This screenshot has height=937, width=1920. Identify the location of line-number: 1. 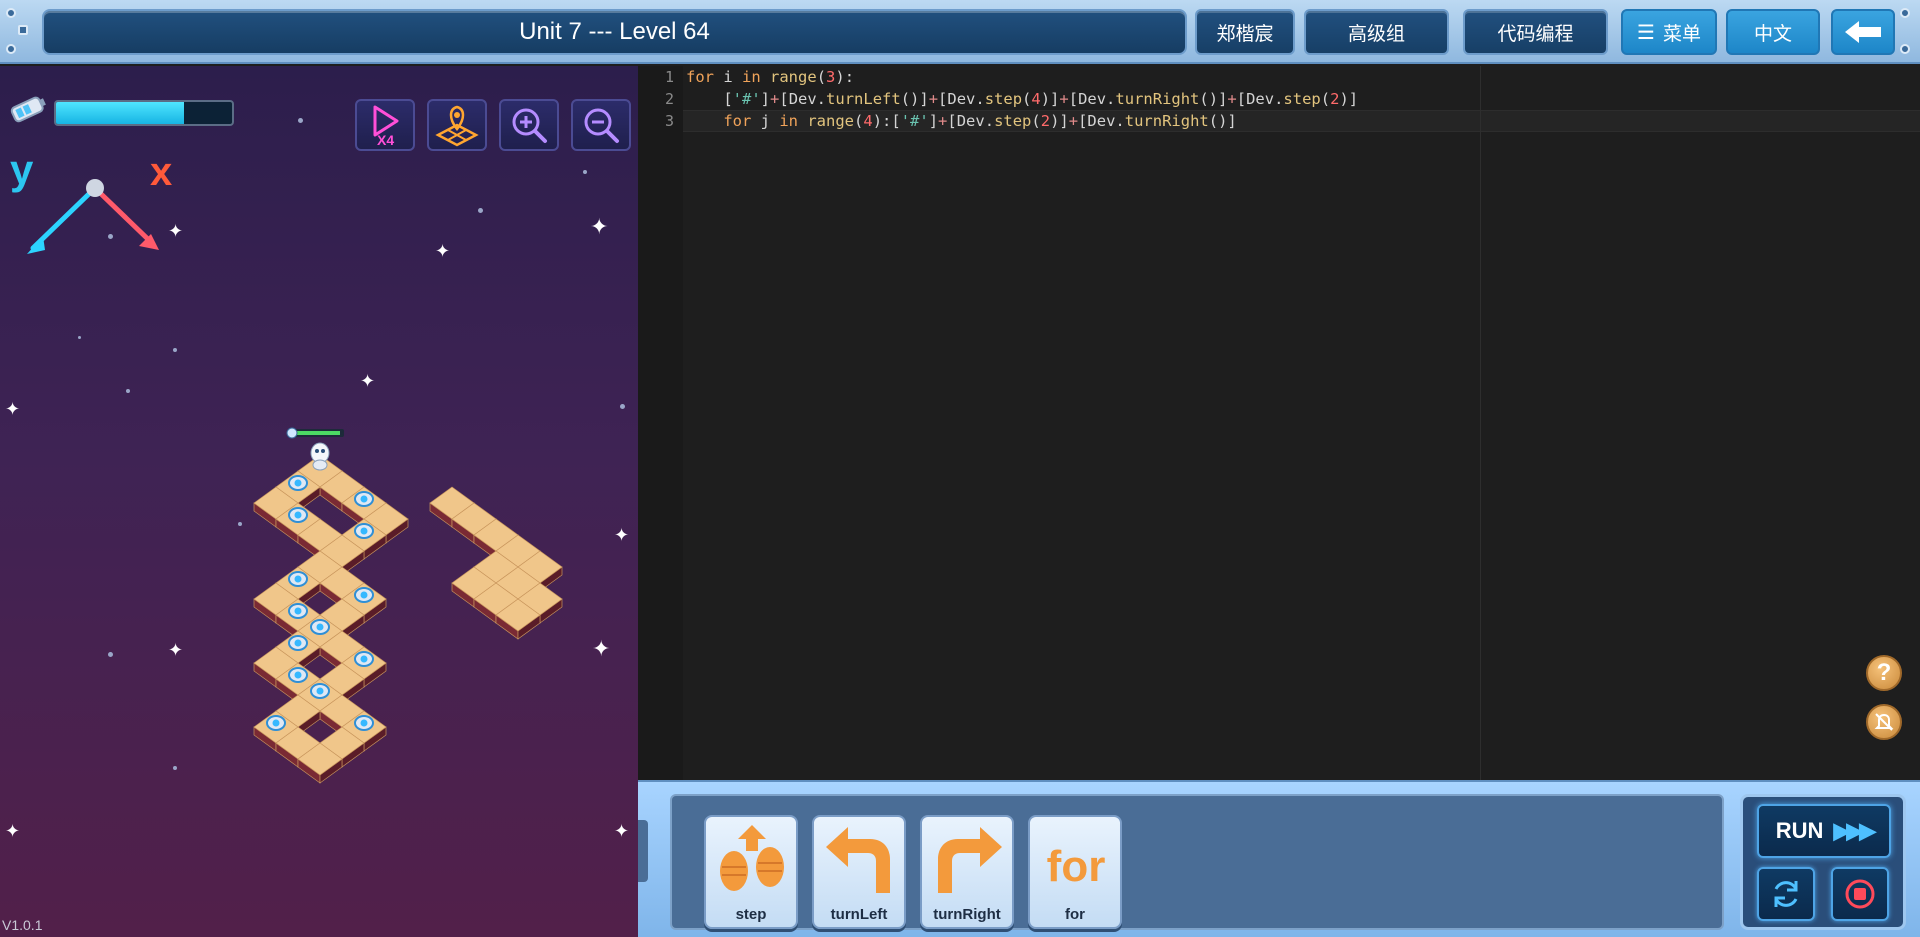
(669, 77).